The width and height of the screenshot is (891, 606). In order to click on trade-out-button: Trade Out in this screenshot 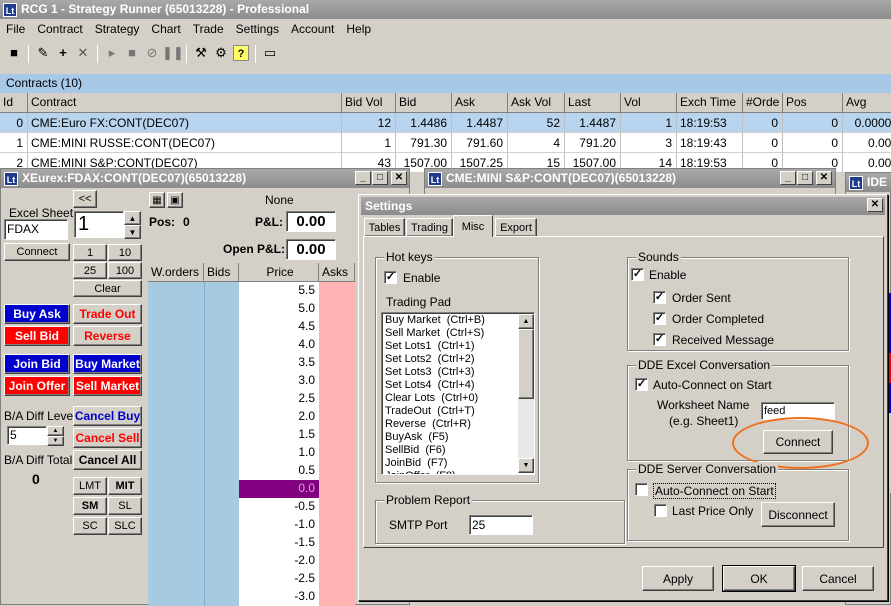, I will do `click(107, 314)`.